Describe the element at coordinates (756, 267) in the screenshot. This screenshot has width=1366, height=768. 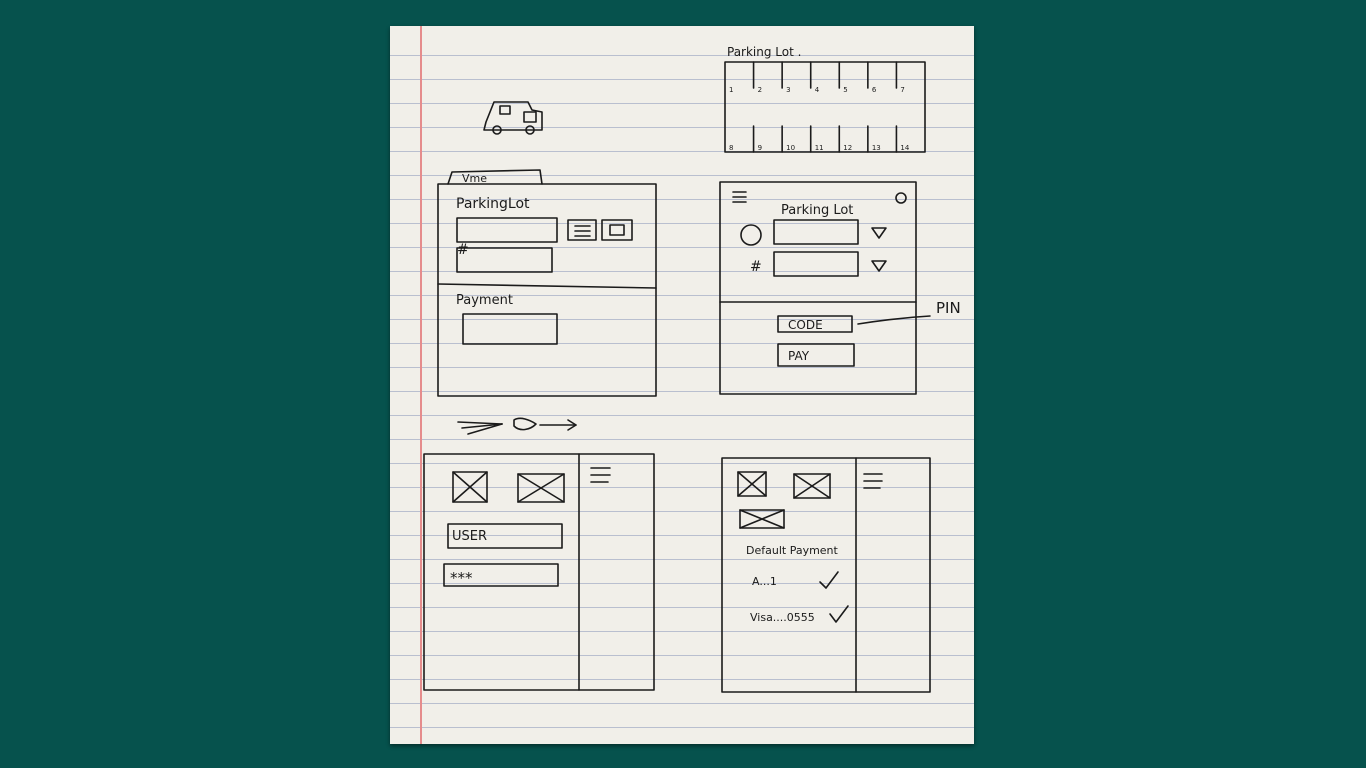
I see `screen-b-hash: #` at that location.